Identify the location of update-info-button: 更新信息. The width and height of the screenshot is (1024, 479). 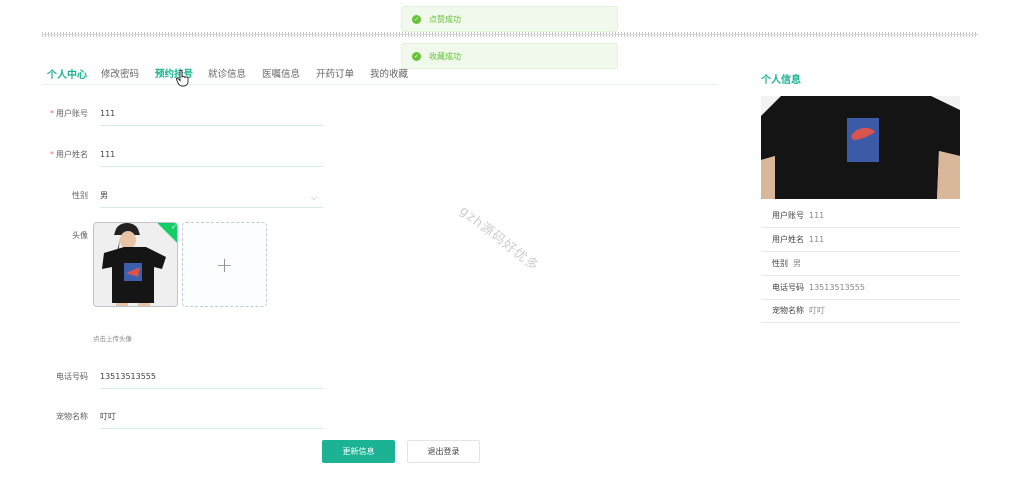
(358, 451).